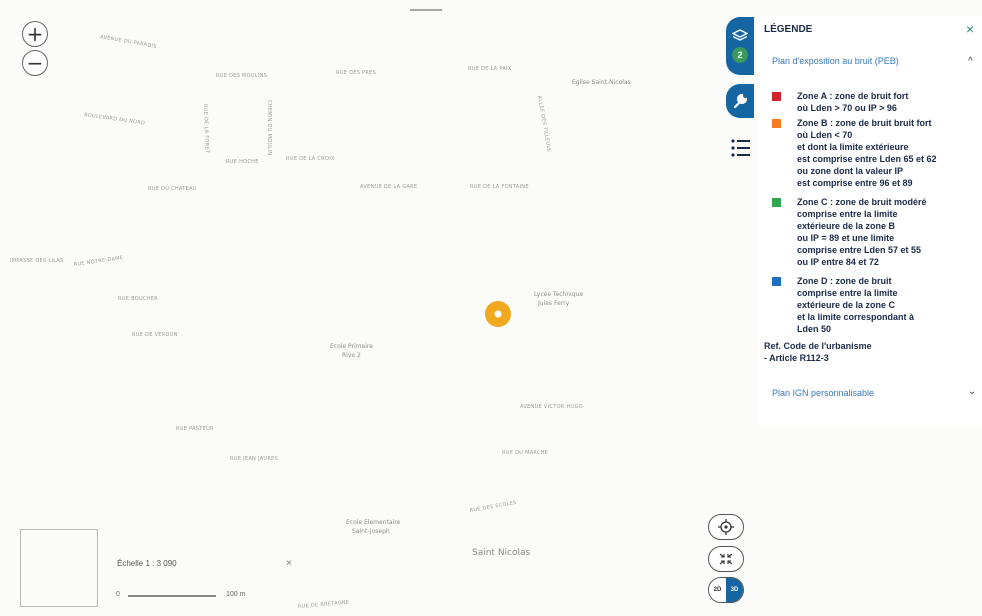 The height and width of the screenshot is (616, 982). Describe the element at coordinates (35, 34) in the screenshot. I see `zoom-in-button: +` at that location.